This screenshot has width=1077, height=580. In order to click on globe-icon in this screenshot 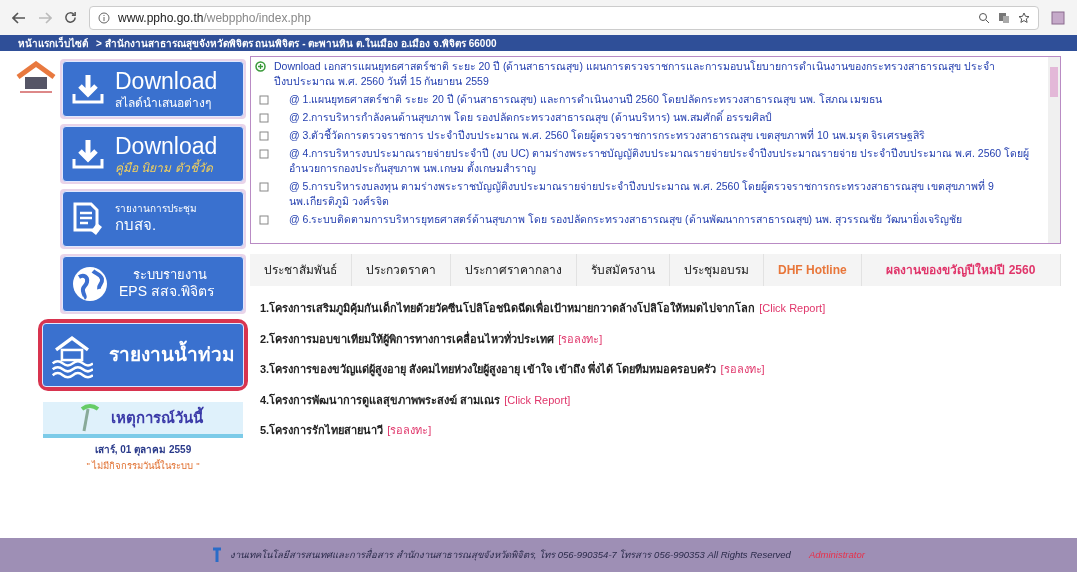, I will do `click(90, 284)`.